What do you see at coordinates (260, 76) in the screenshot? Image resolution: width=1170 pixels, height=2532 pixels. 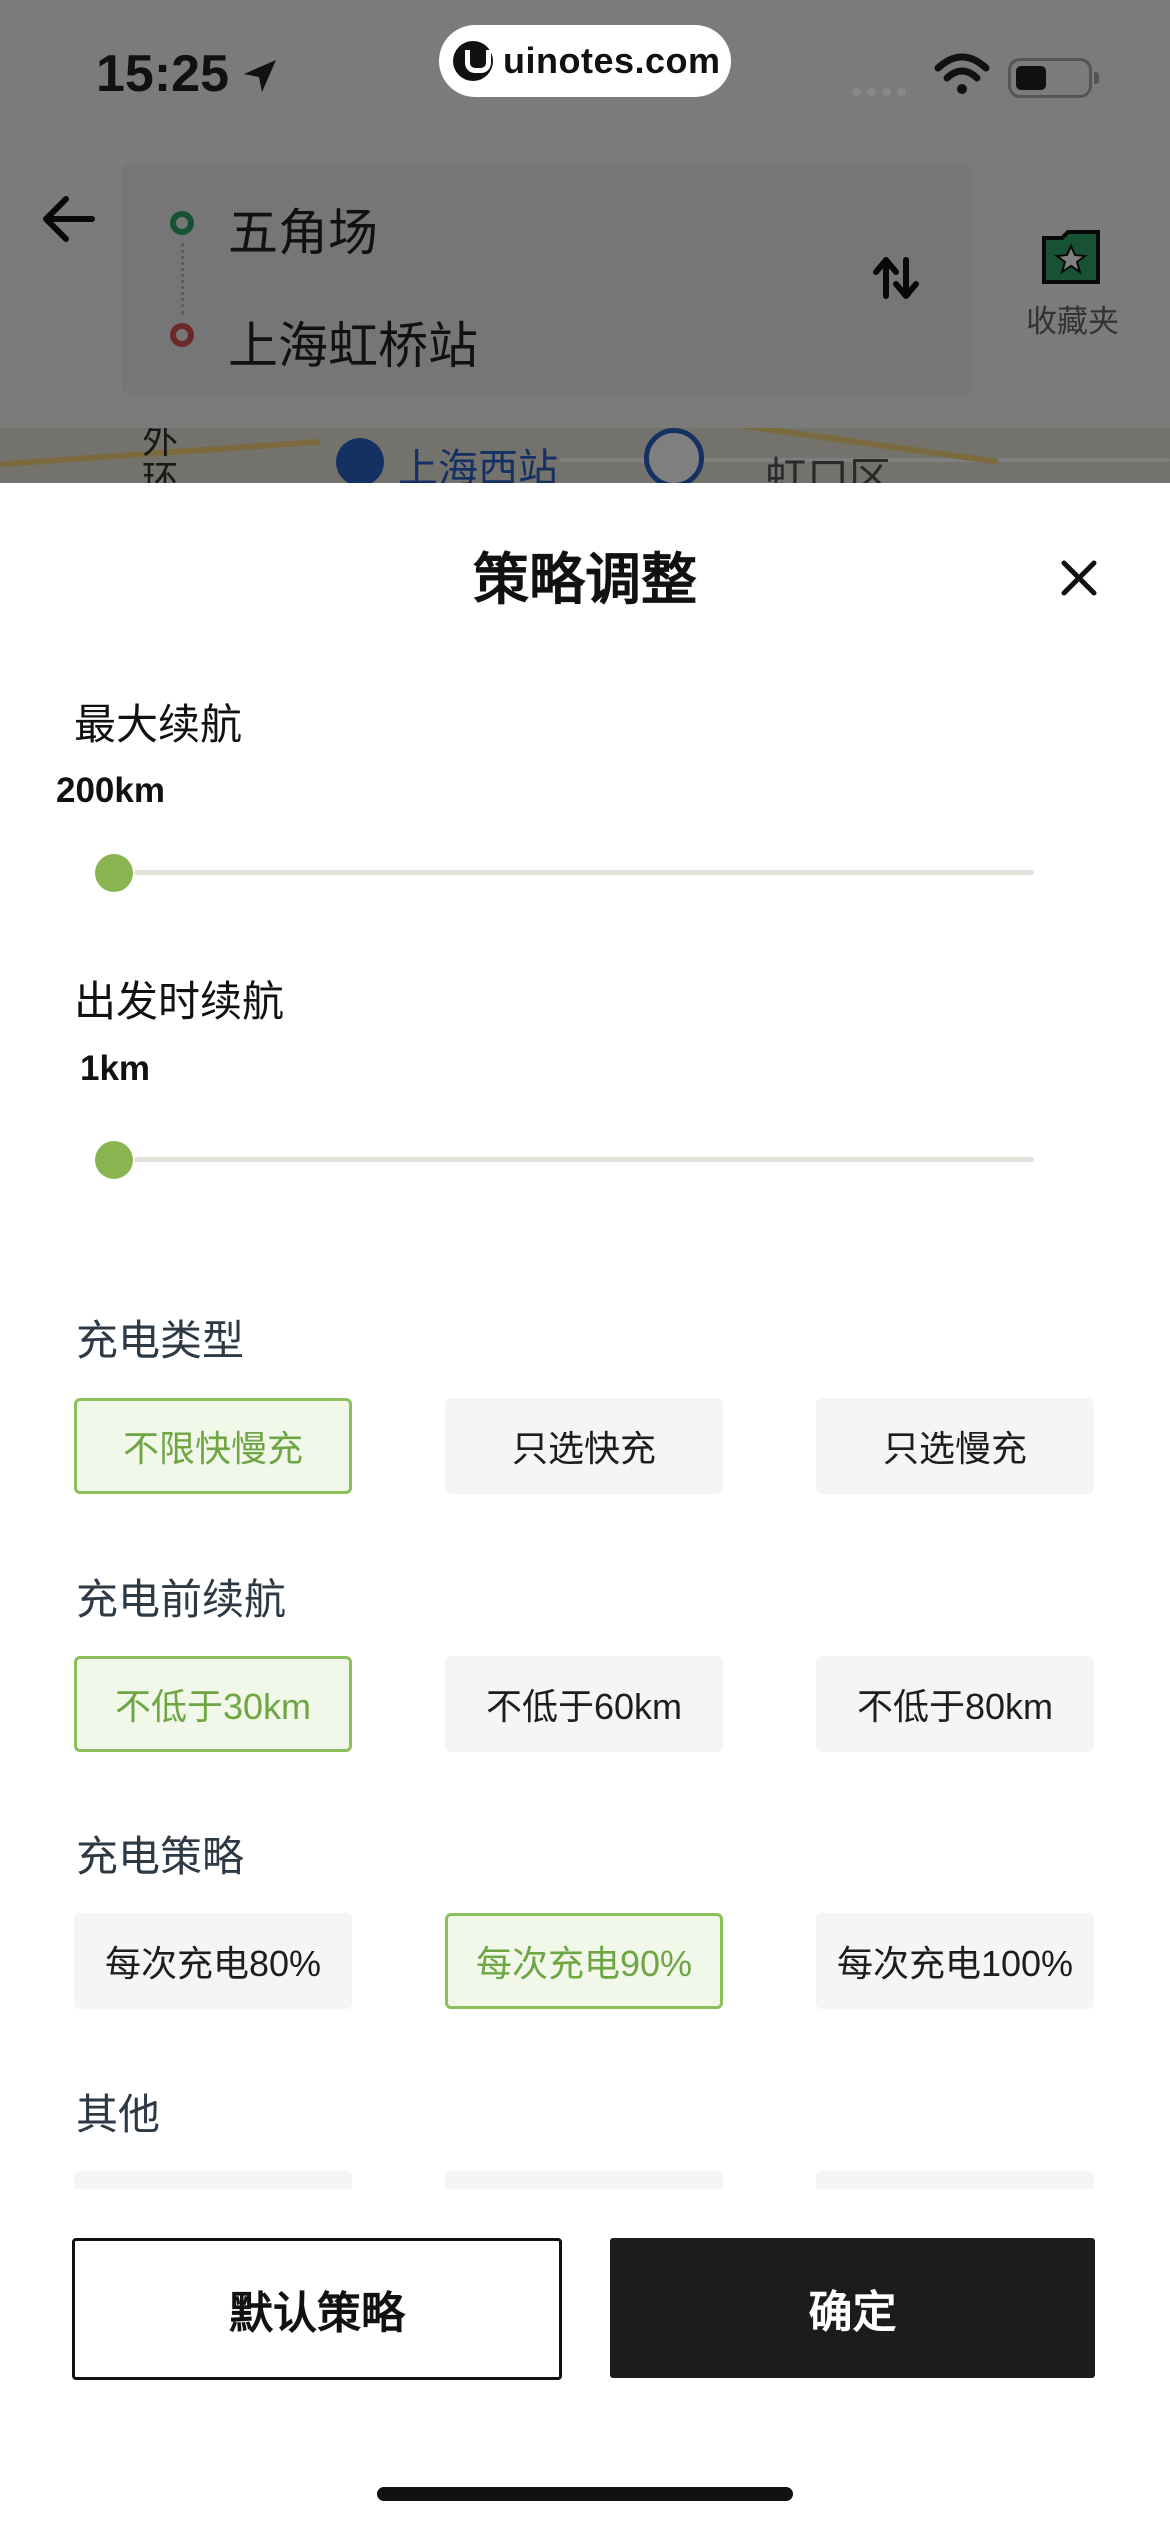 I see `location-arrow-icon` at bounding box center [260, 76].